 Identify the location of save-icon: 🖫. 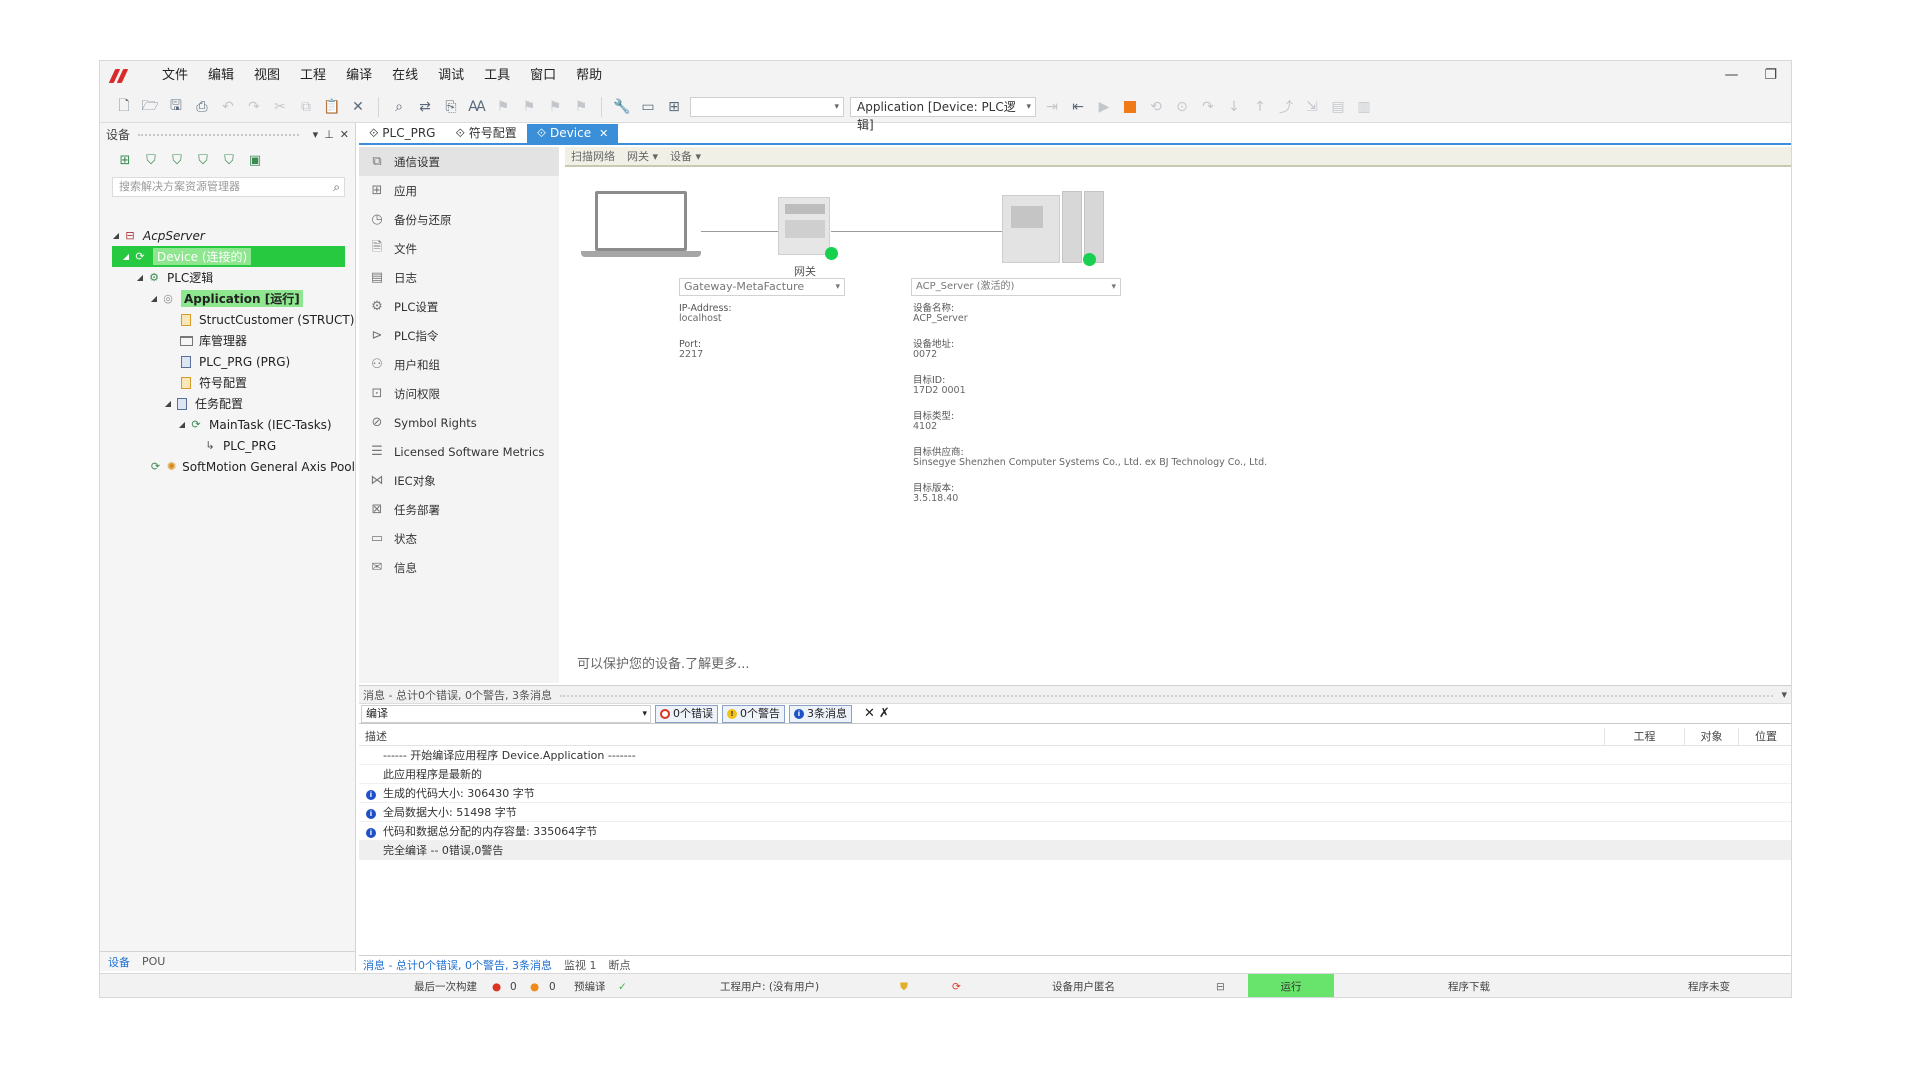
(176, 107).